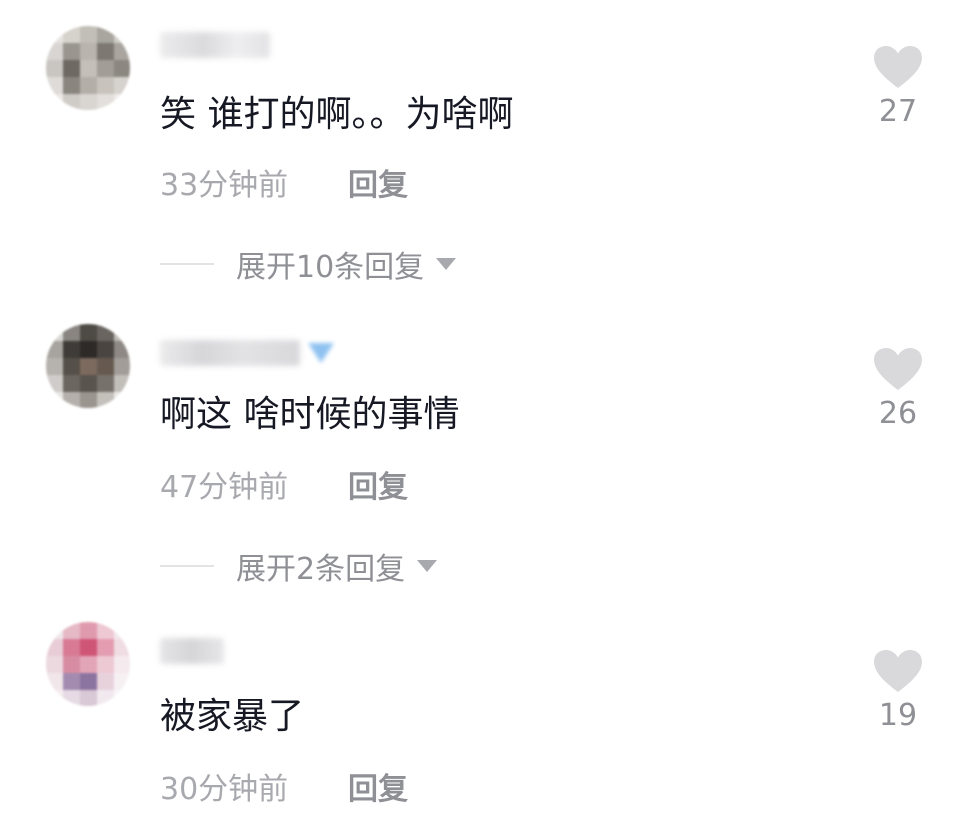 The image size is (961, 818). I want to click on expand-replies-button: 展开2条回复, so click(299, 566).